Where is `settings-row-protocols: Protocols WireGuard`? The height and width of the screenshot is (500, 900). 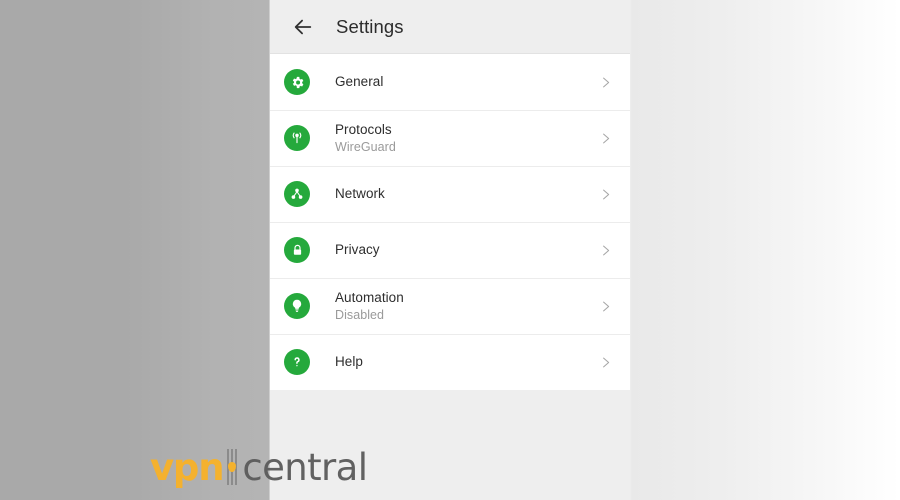
settings-row-protocols: Protocols WireGuard is located at coordinates (450, 138).